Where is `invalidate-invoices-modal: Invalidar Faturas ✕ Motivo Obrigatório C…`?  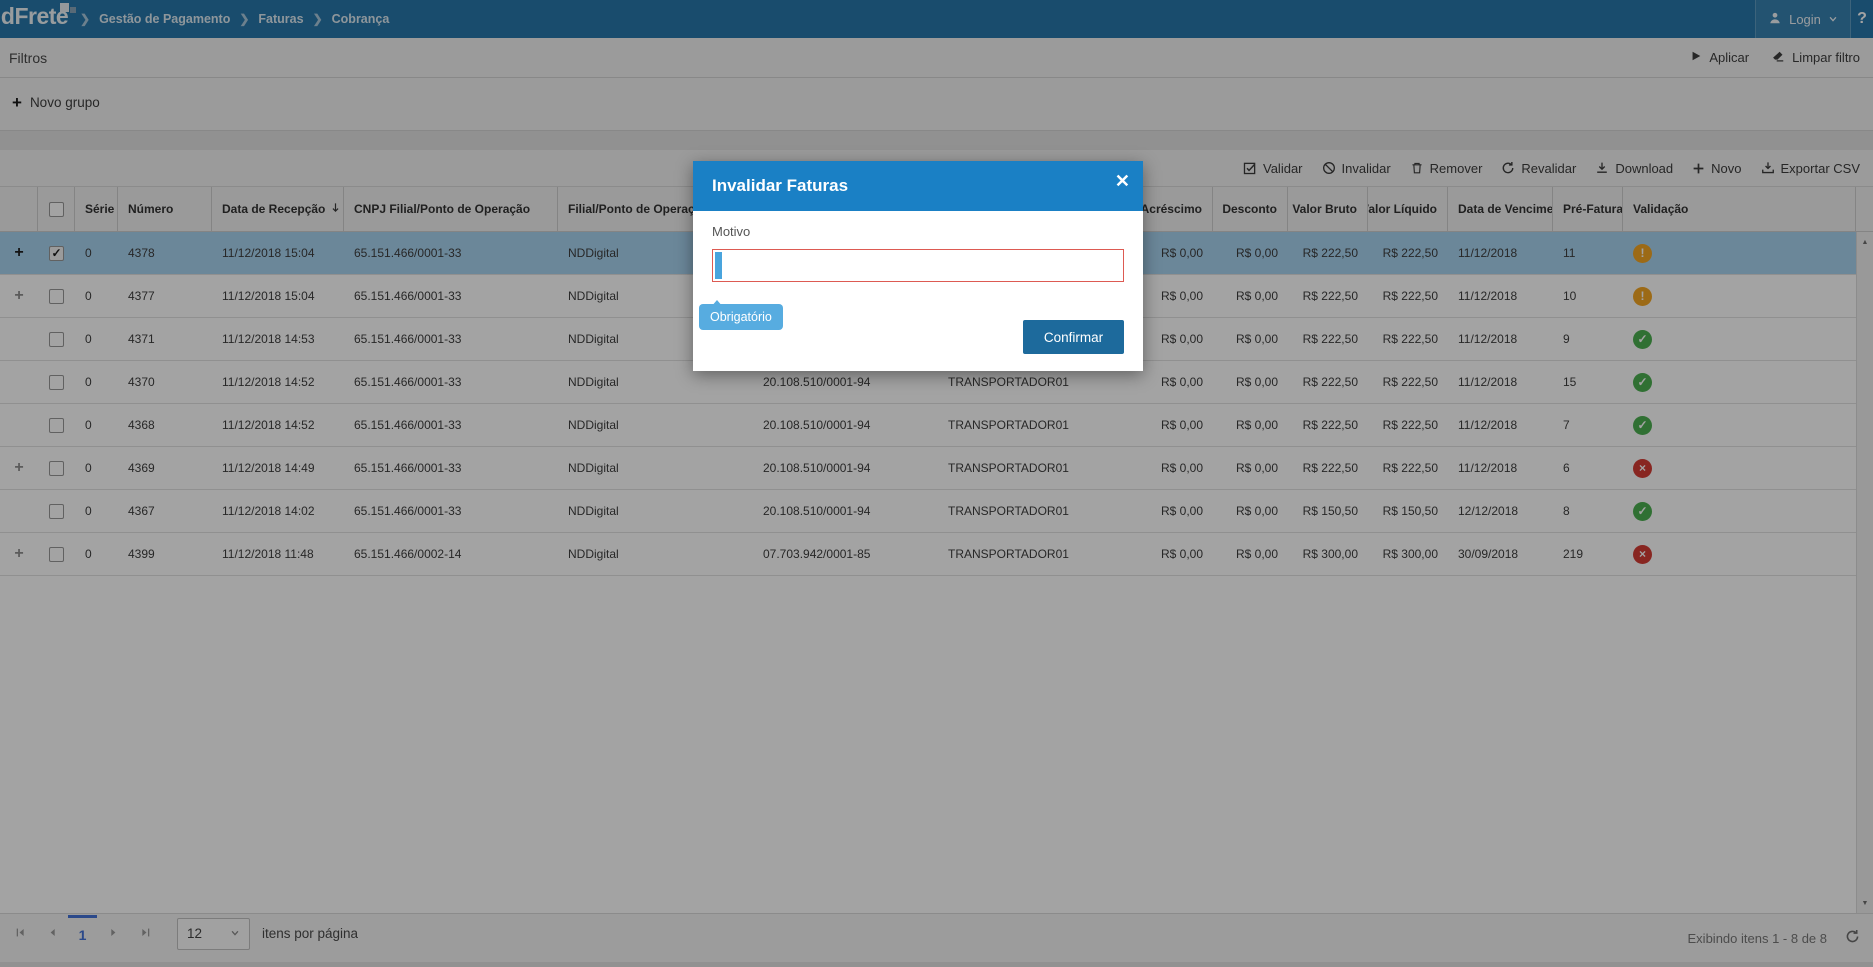
invalidate-invoices-modal: Invalidar Faturas ✕ Motivo Obrigatório C… is located at coordinates (918, 266).